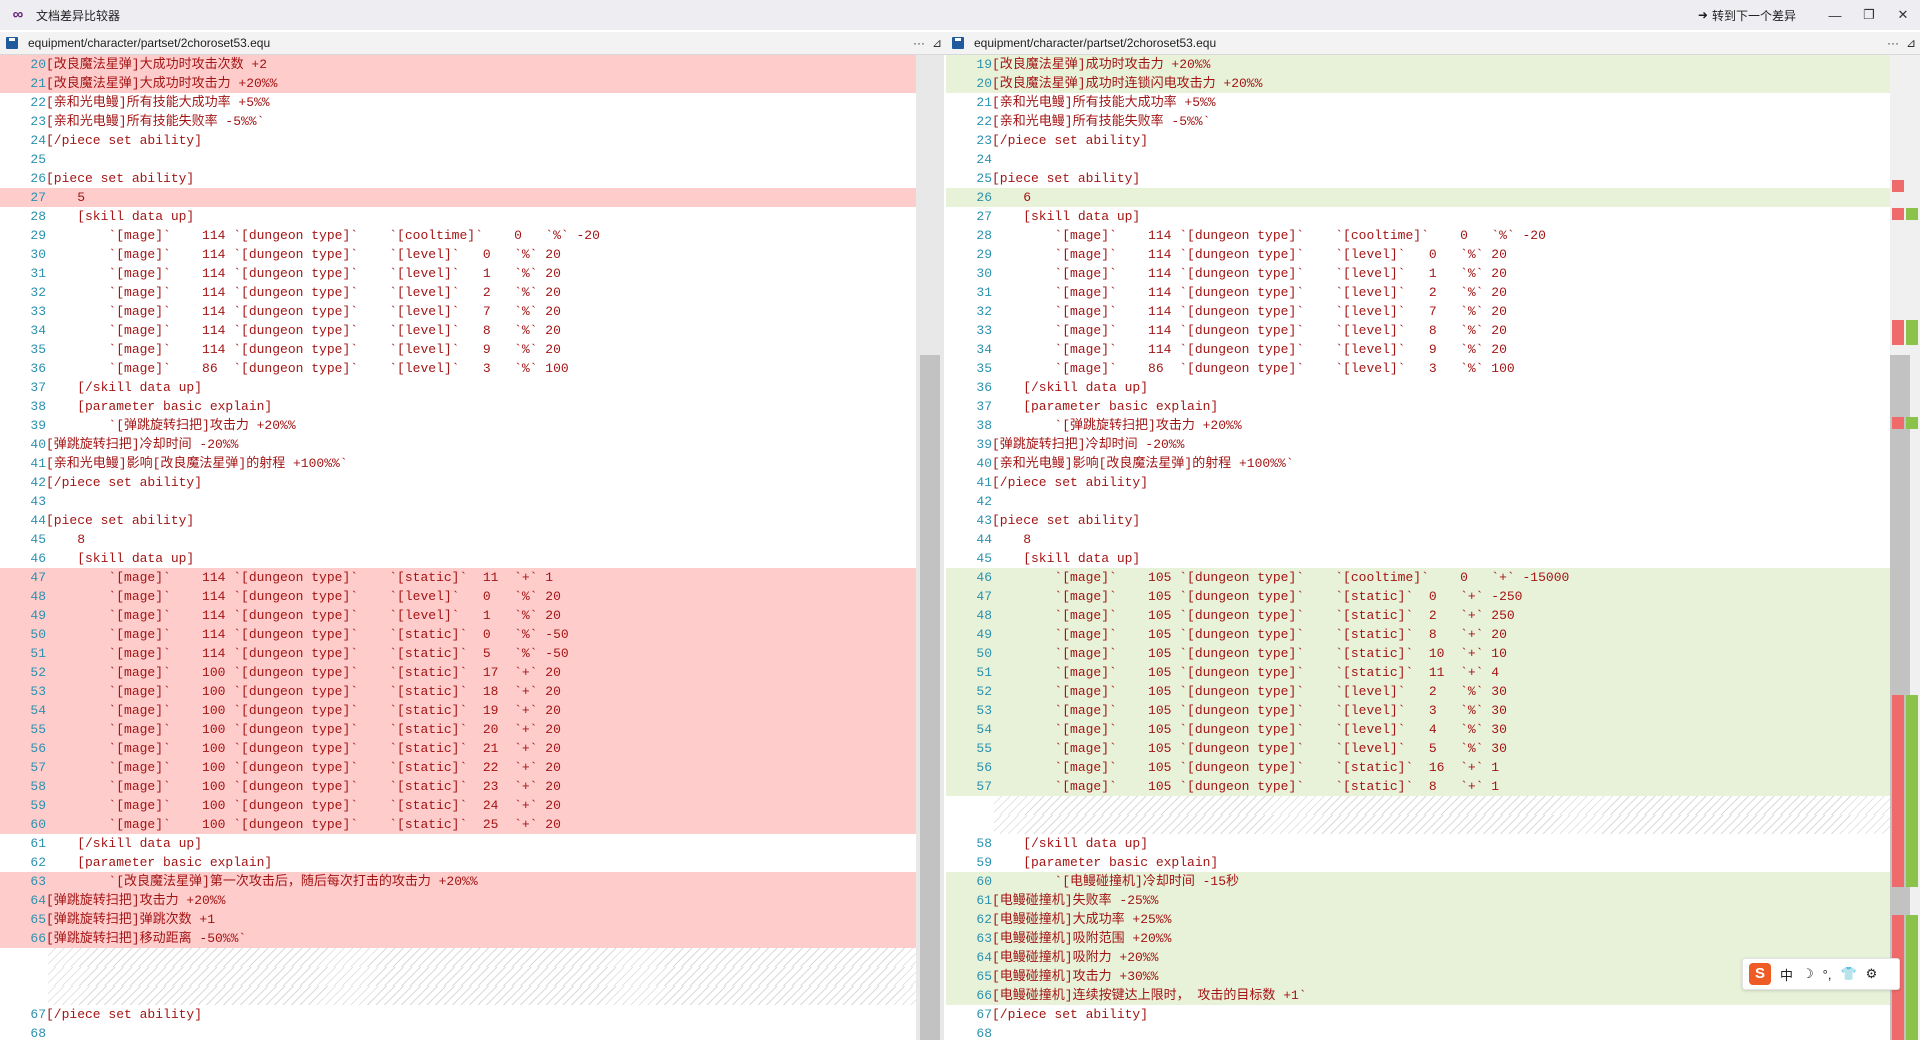  I want to click on line-text: [电鳗碰撞机]大成功率 +25%%, so click(1082, 919).